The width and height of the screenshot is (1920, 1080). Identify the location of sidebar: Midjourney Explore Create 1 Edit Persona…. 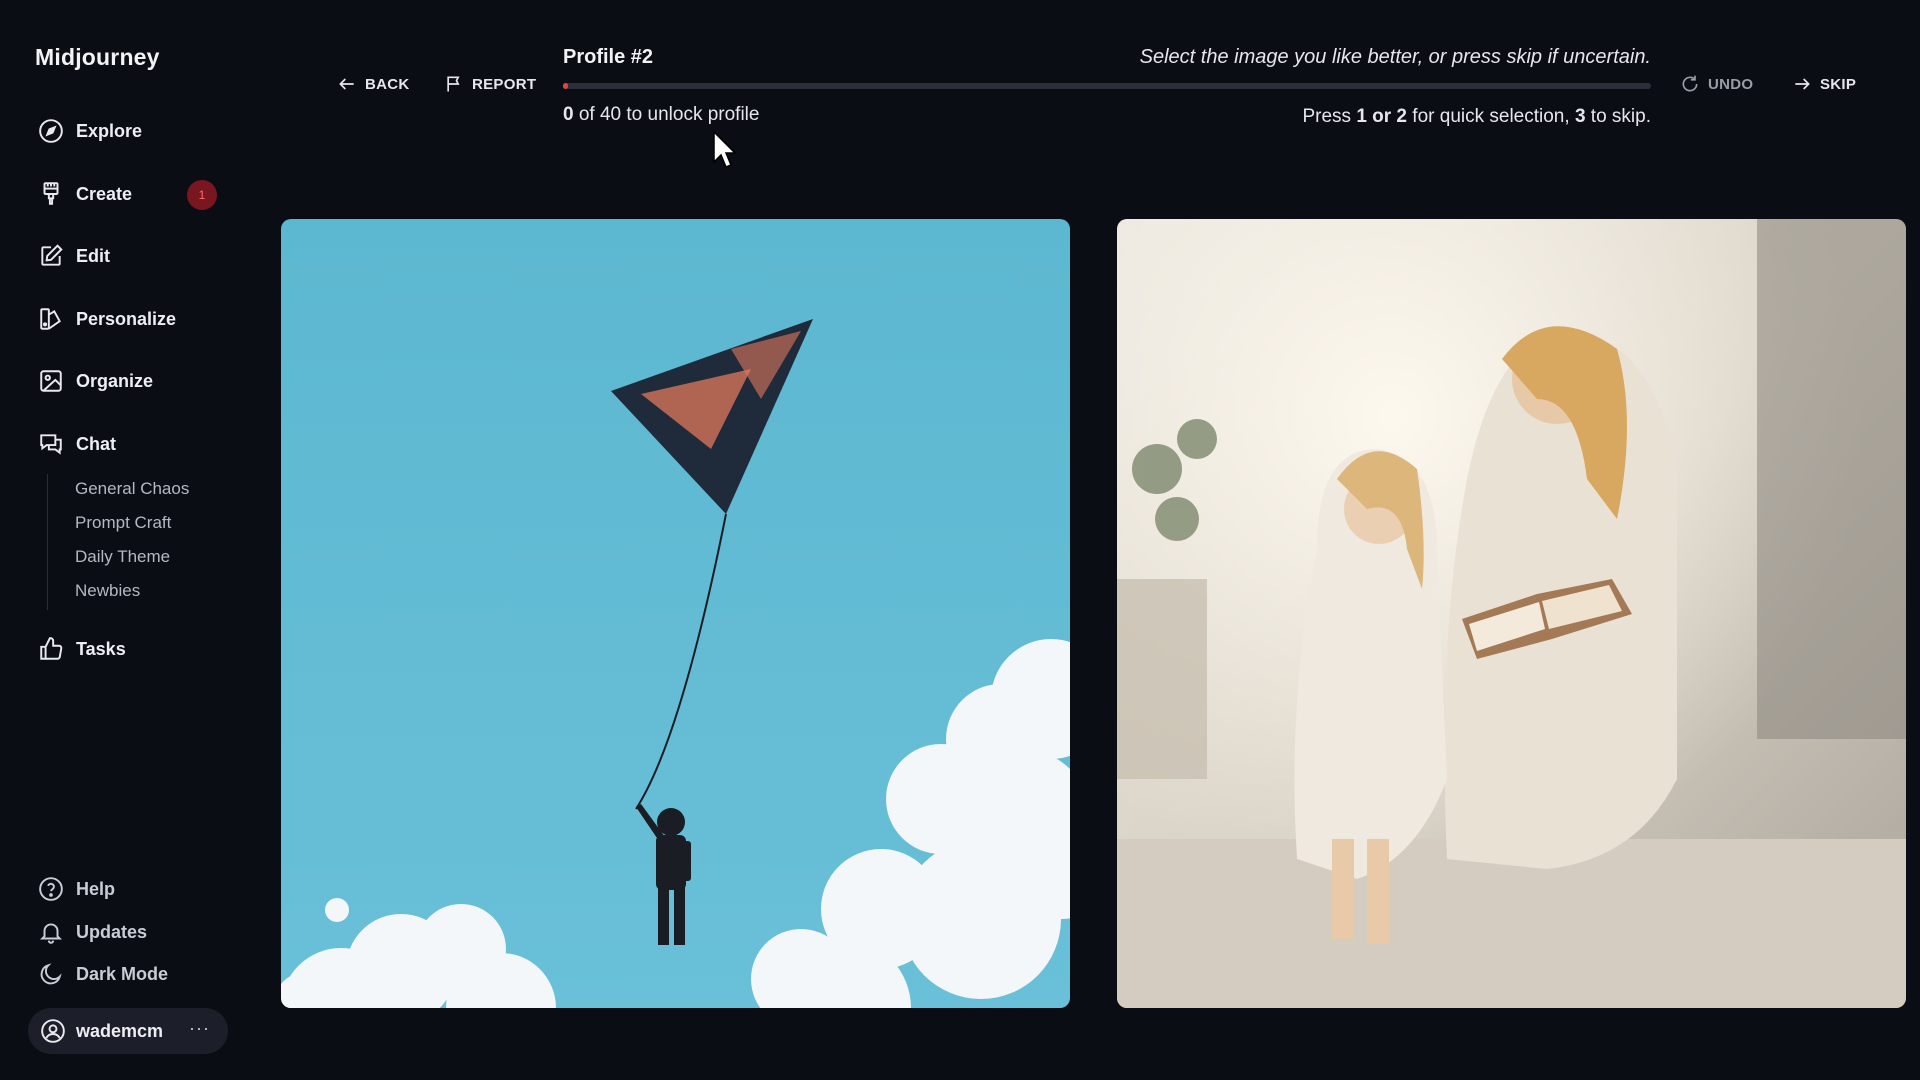
(125, 540).